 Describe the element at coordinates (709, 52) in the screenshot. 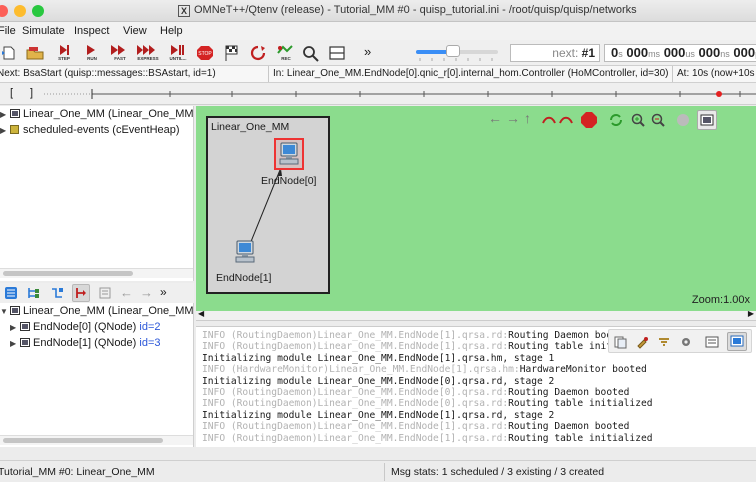

I see `time-nanoseconds: 000` at that location.